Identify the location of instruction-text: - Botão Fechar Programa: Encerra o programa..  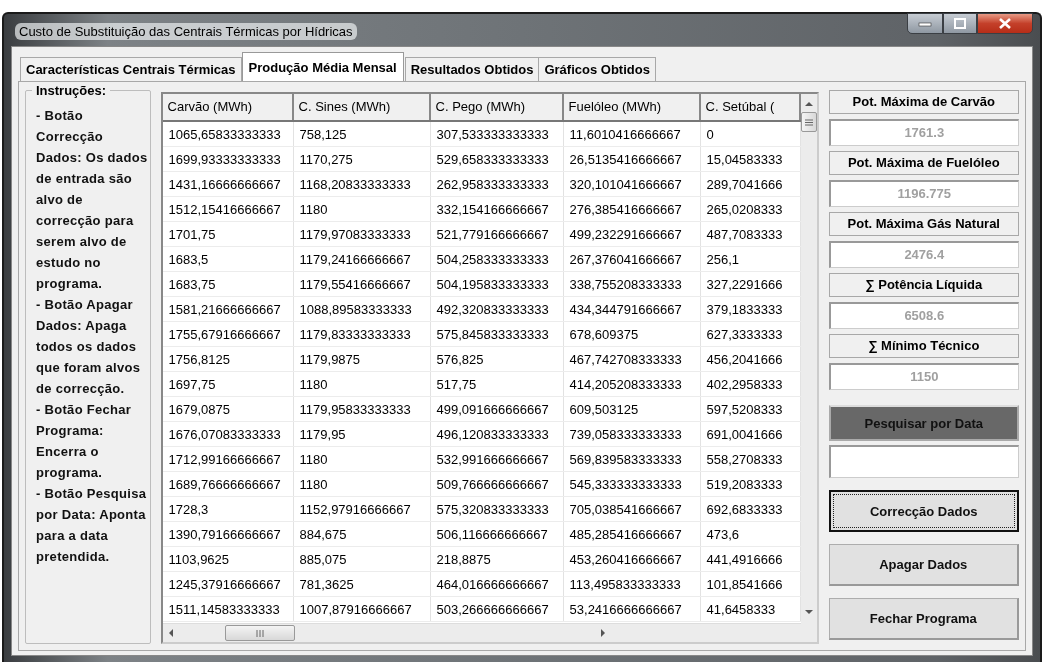
(84, 441).